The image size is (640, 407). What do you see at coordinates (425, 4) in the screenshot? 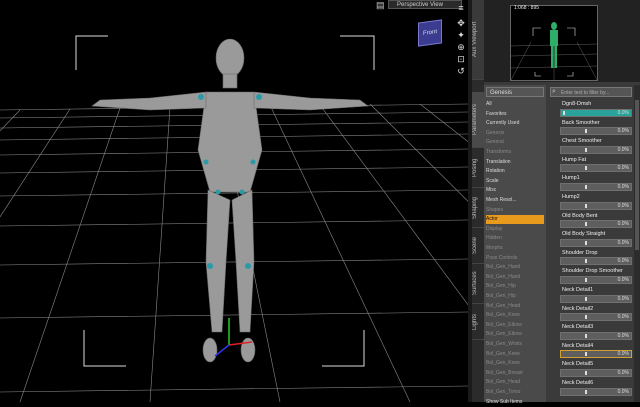
I see `view-selector: Perspective View` at bounding box center [425, 4].